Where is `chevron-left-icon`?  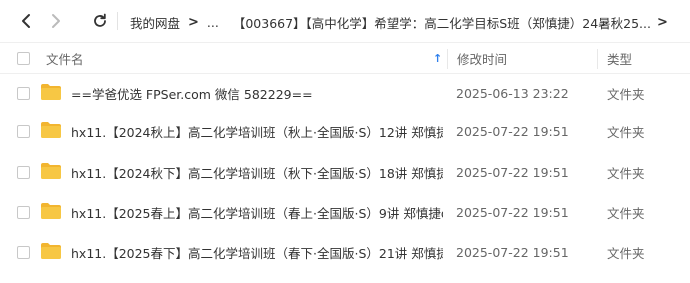
chevron-left-icon is located at coordinates (26, 21).